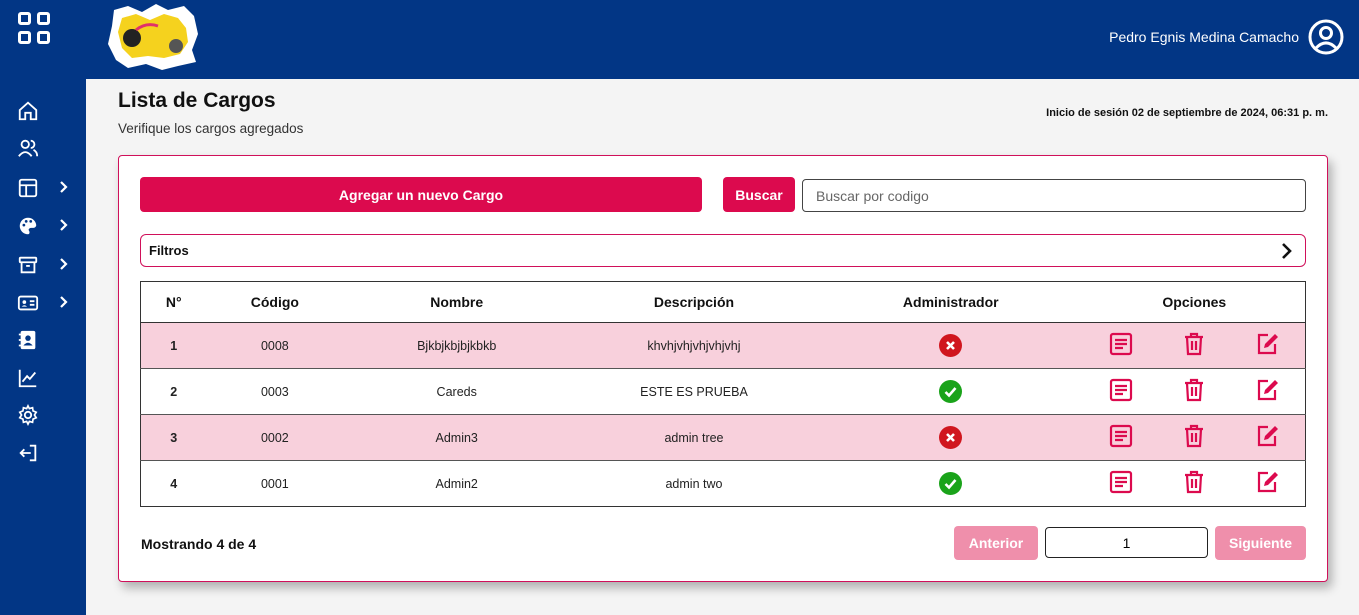  I want to click on column-header-nombre: Nombre, so click(457, 302).